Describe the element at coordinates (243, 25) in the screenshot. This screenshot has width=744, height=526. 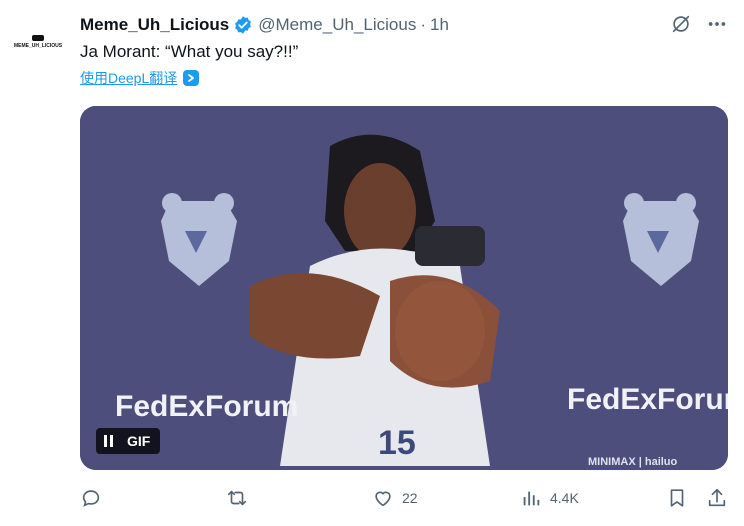
I see `verified-badge-icon` at that location.